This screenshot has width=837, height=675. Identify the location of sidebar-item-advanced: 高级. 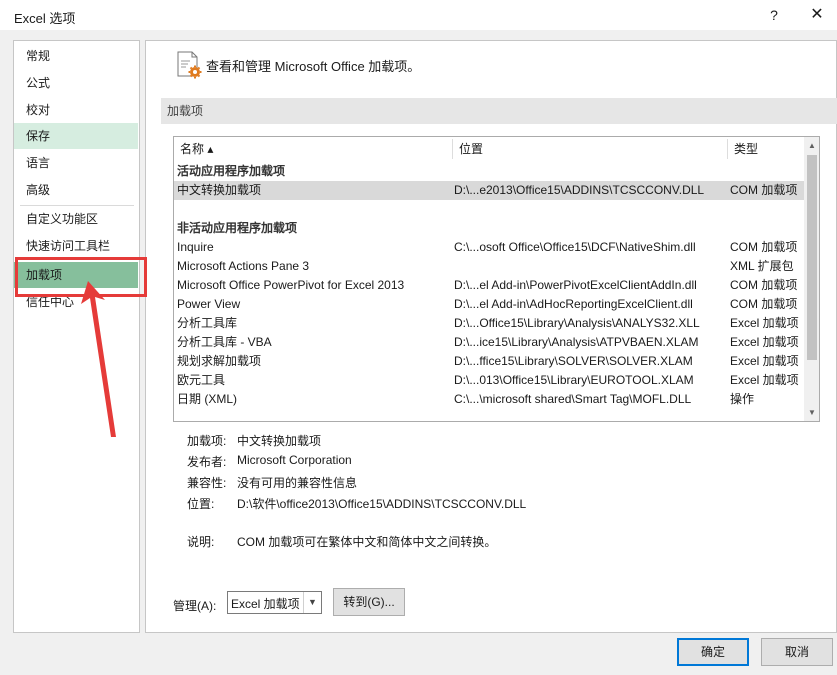
(76, 190).